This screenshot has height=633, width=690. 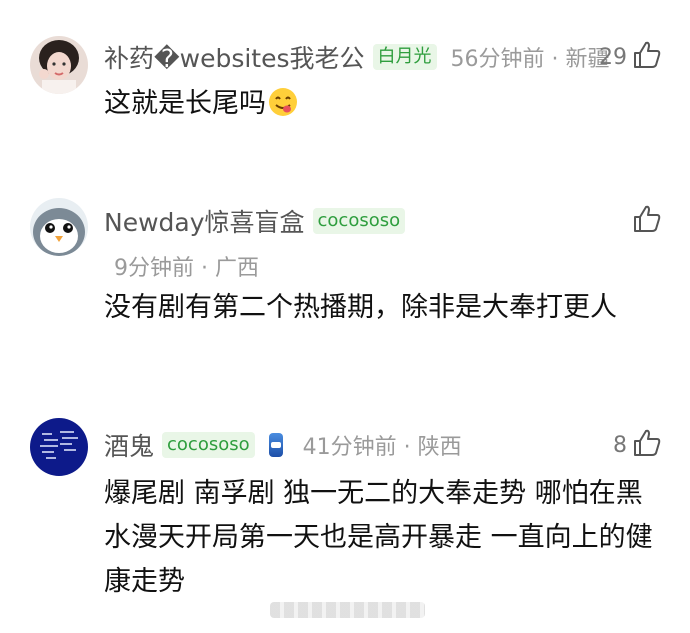 I want to click on like-button: 8, so click(x=637, y=445).